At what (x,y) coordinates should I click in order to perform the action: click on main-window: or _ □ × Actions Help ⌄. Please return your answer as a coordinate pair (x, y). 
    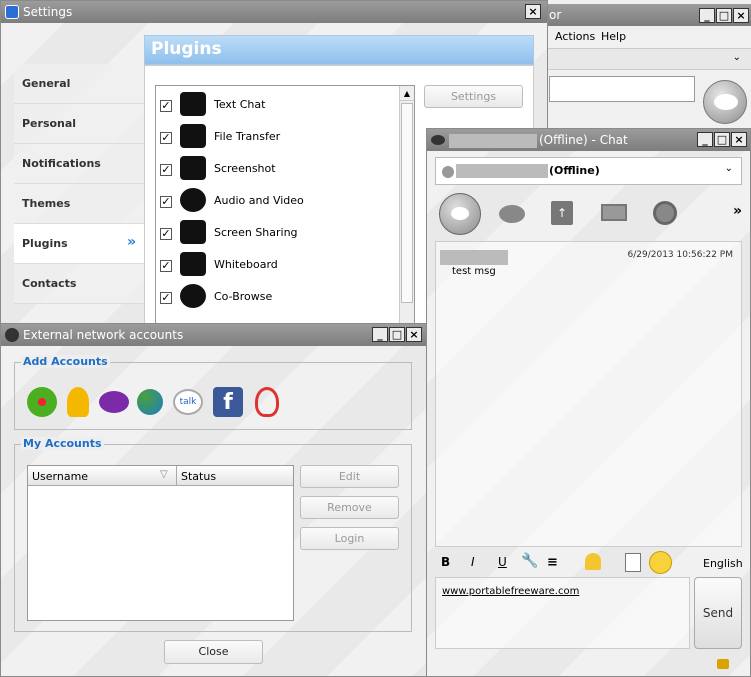
    Looking at the image, I should click on (648, 65).